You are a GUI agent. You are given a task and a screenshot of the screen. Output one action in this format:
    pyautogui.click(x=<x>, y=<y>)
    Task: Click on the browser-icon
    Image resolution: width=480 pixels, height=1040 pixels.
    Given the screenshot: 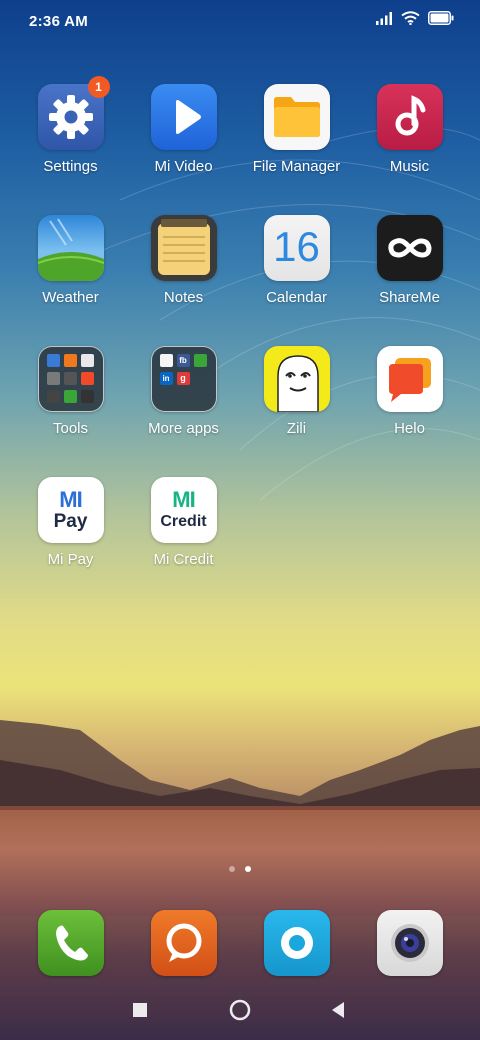 What is the action you would take?
    pyautogui.click(x=297, y=943)
    